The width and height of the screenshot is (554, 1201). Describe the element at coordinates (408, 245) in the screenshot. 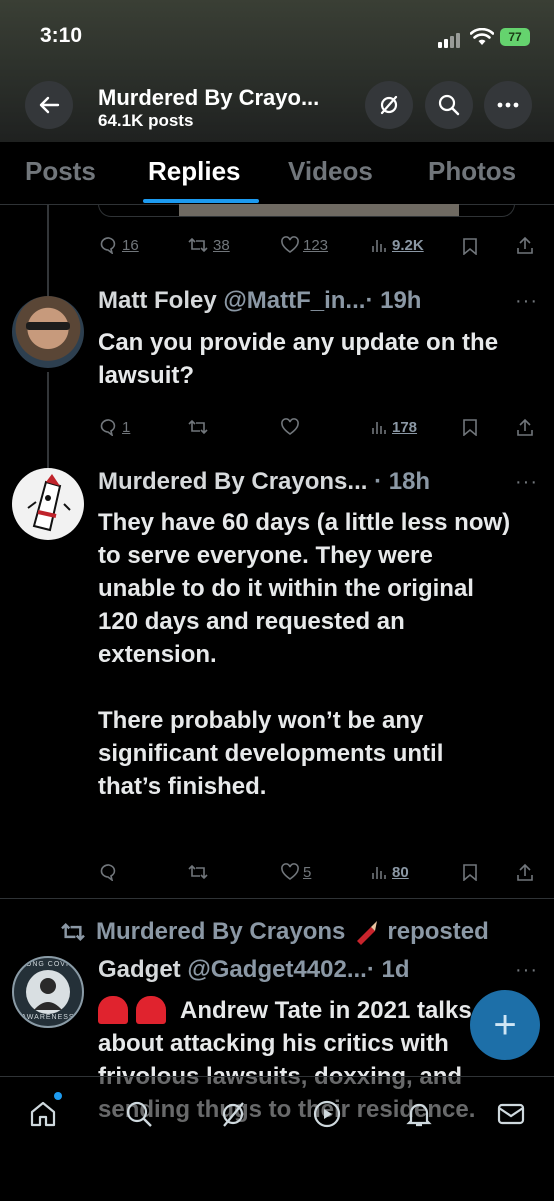

I see `view-count: 9.2K` at that location.